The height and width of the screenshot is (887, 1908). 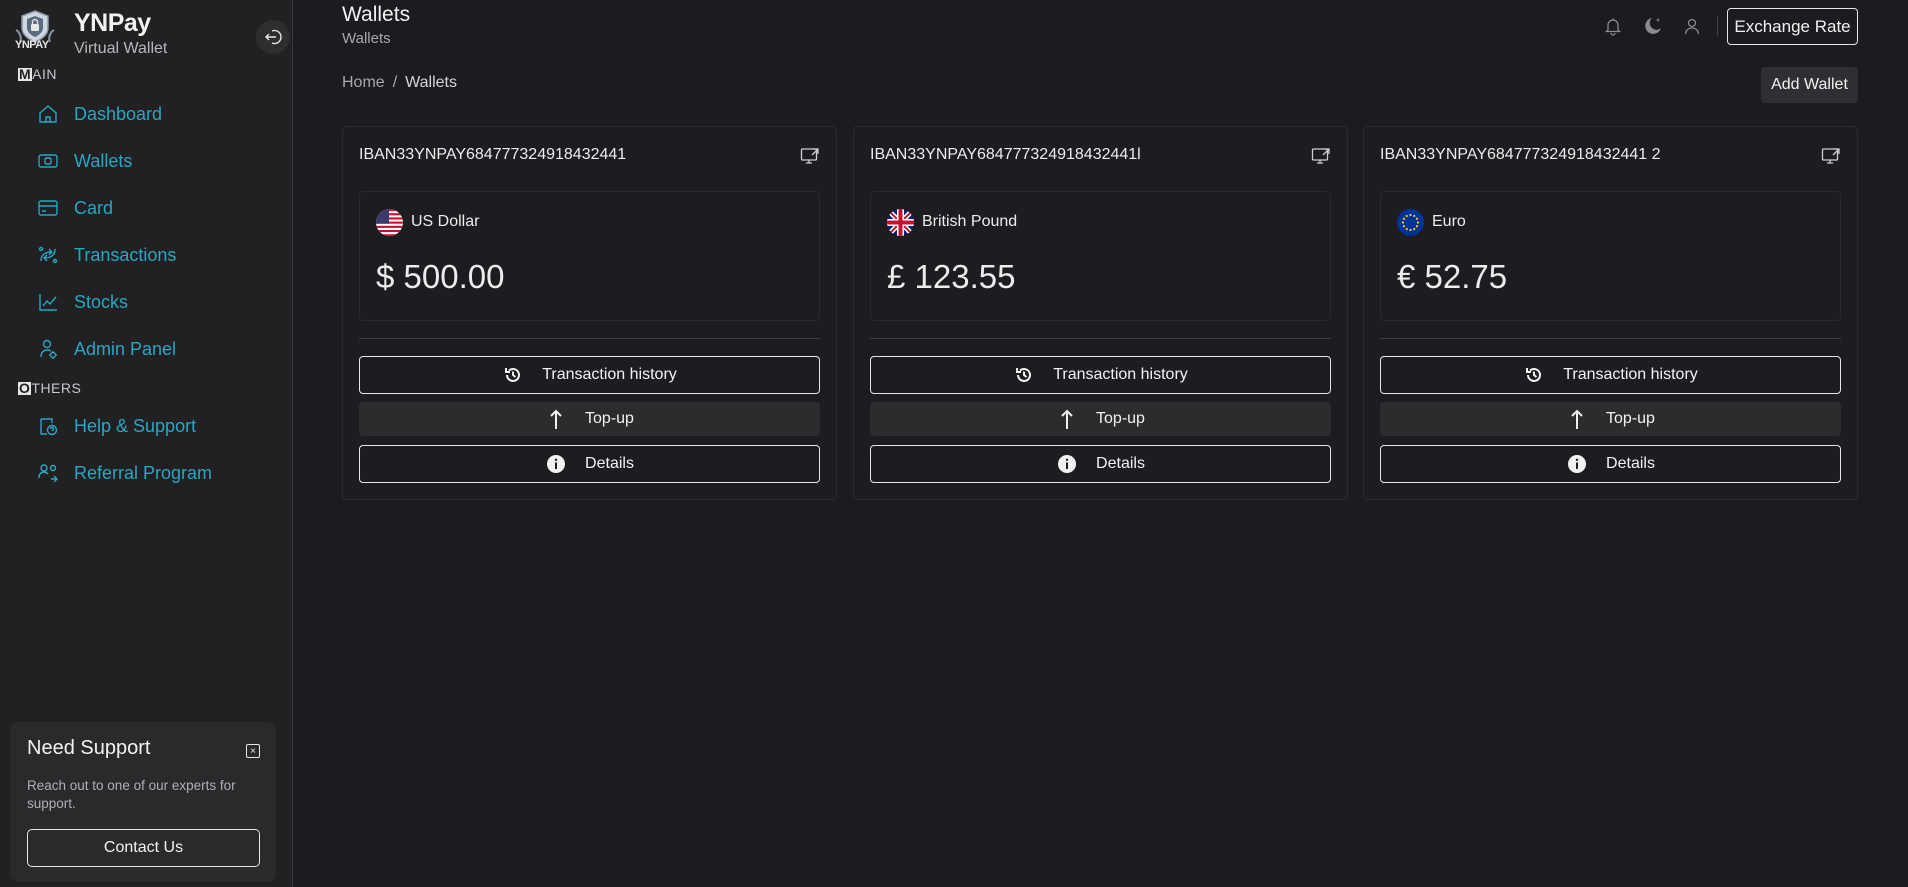 What do you see at coordinates (493, 154) in the screenshot?
I see `wallet-iban: IBAN33YNPAY684777324918432441` at bounding box center [493, 154].